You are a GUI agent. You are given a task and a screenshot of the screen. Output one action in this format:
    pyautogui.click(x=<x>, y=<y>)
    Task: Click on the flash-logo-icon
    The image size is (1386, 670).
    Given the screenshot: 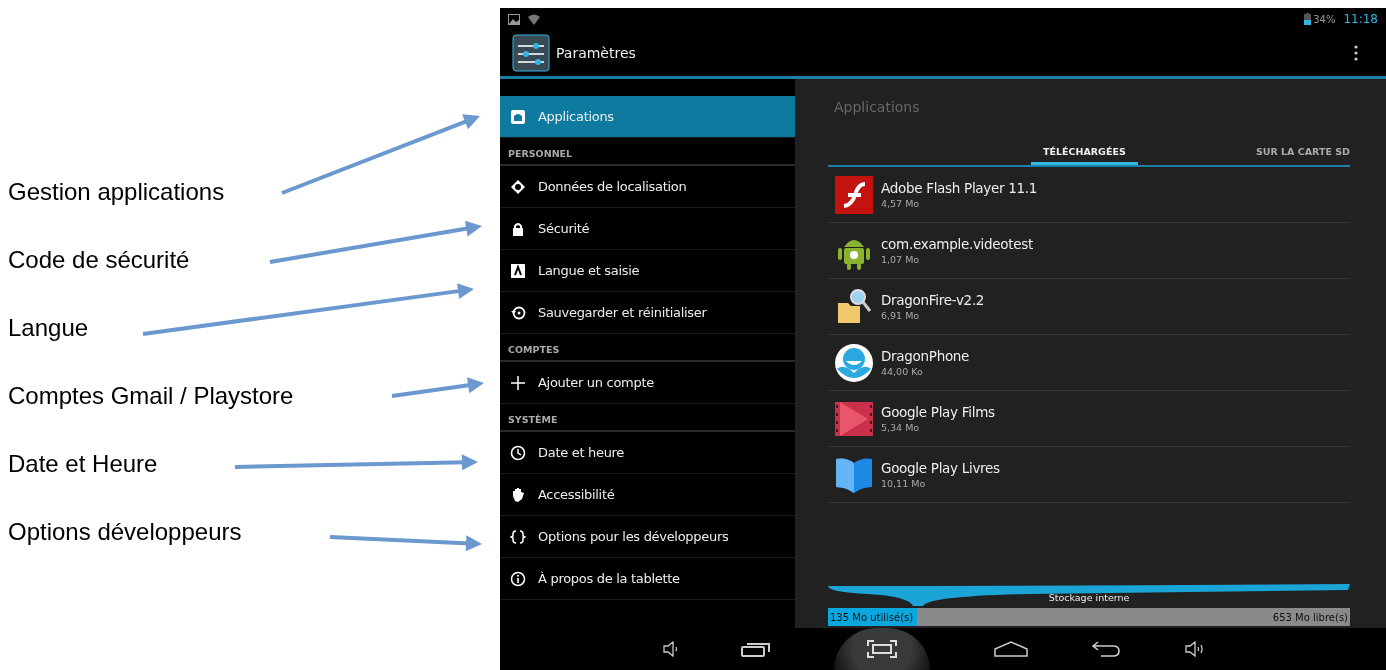 What is the action you would take?
    pyautogui.click(x=854, y=194)
    